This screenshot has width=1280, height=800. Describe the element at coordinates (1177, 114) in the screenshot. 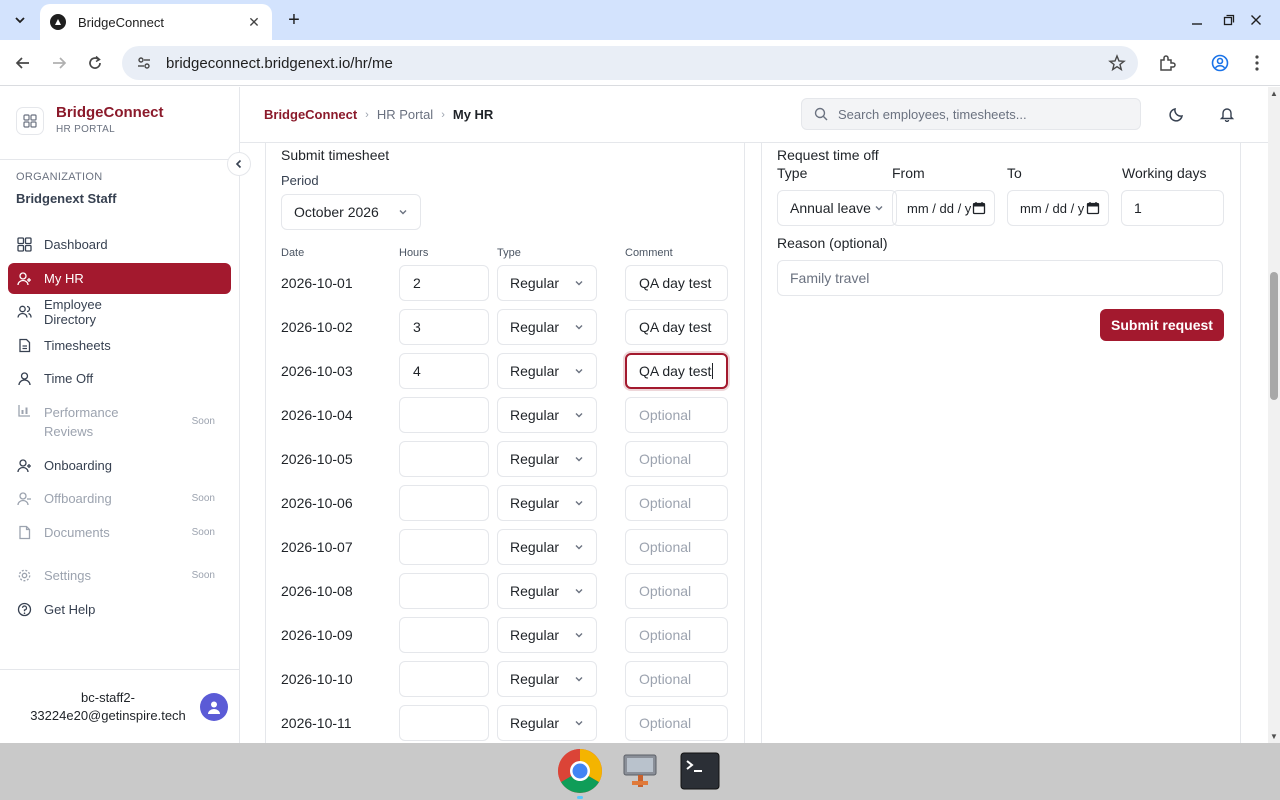

I see `theme-toggle-moon-icon` at that location.